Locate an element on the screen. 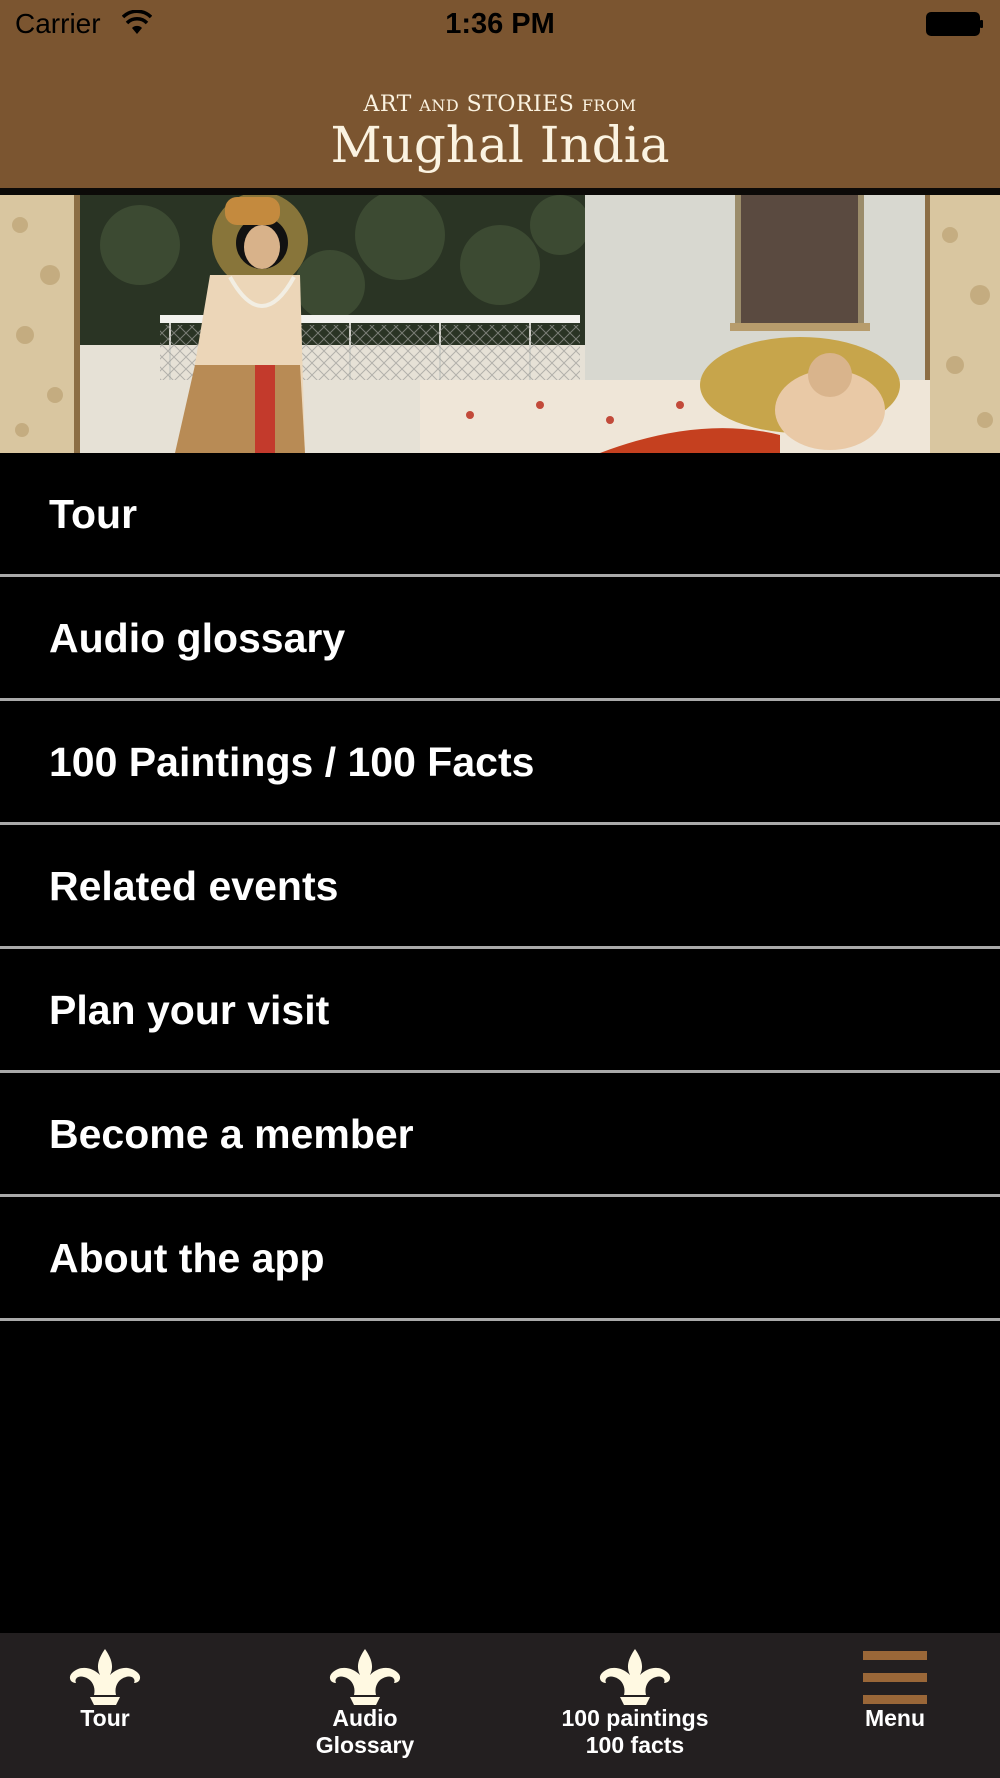 The height and width of the screenshot is (1778, 1000). app-title-main: Mughal India is located at coordinates (500, 145).